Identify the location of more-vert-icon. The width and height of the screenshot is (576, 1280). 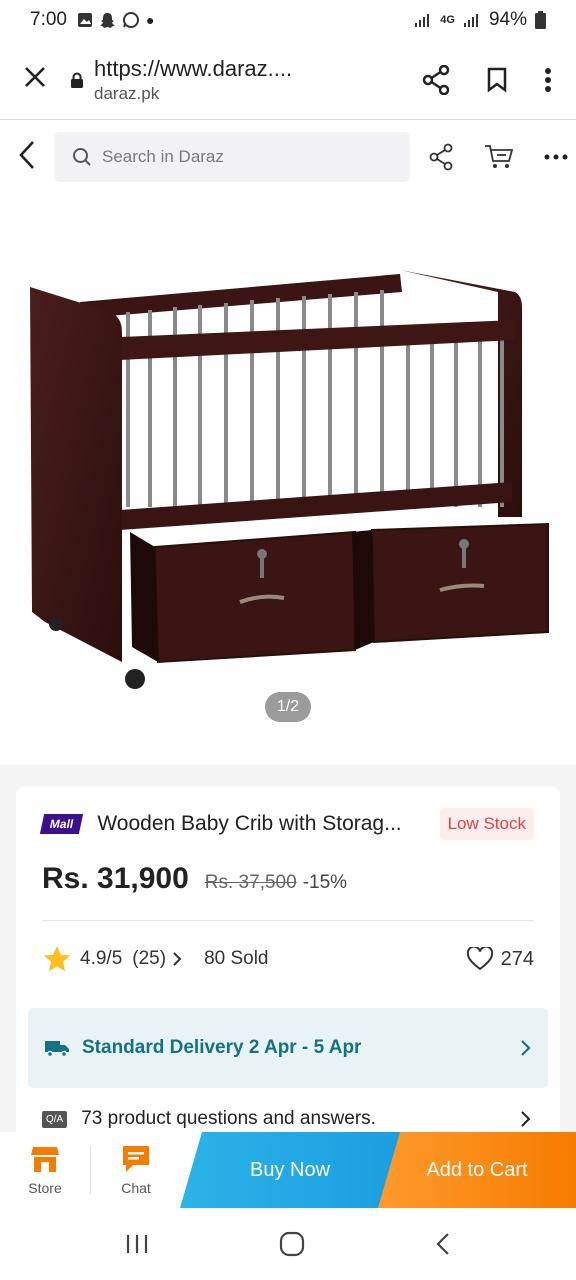
(548, 80).